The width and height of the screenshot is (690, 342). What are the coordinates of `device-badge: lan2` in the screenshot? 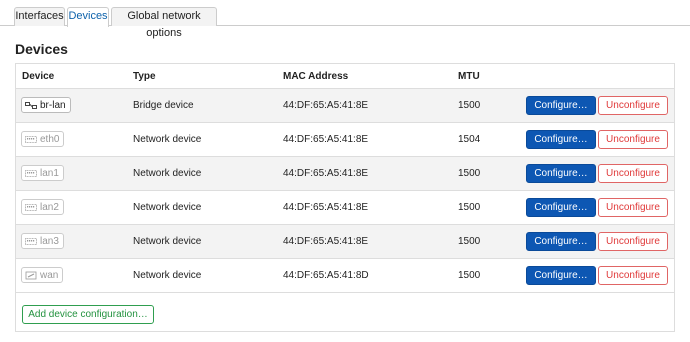 It's located at (42, 207).